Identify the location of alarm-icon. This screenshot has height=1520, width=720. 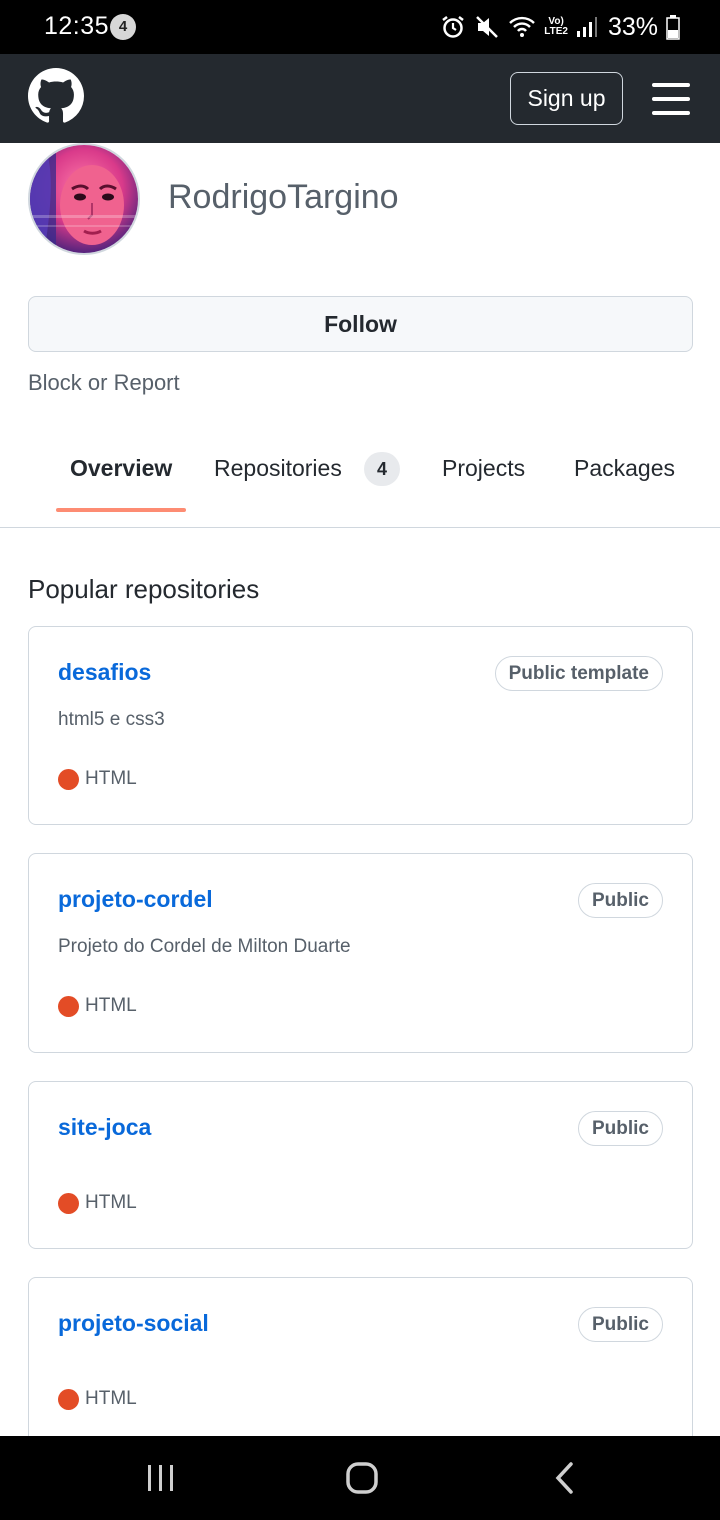
(453, 27).